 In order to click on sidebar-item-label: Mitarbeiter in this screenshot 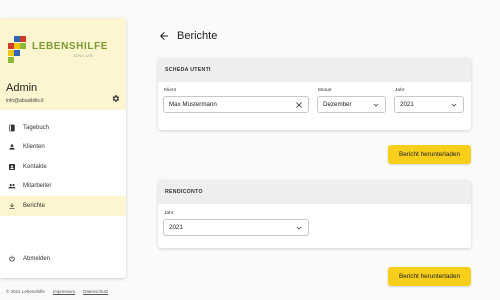, I will do `click(37, 186)`.